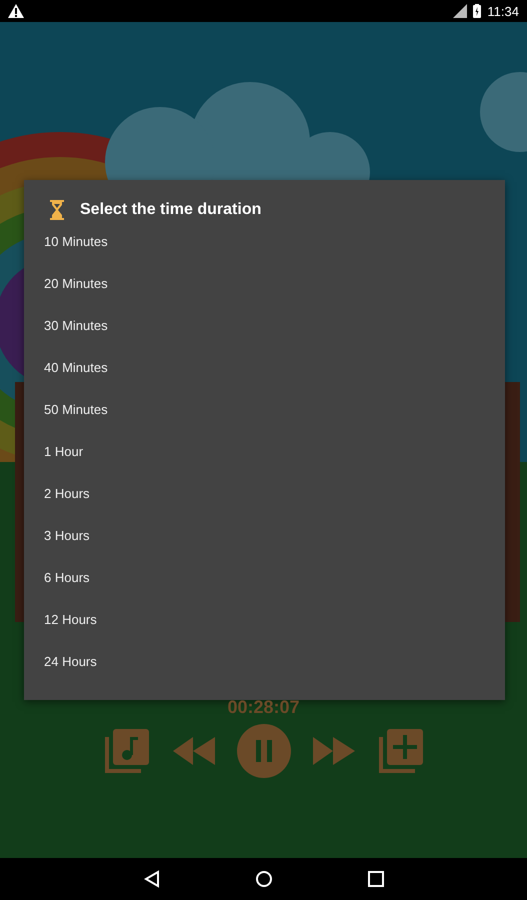 The image size is (527, 900). What do you see at coordinates (264, 284) in the screenshot?
I see `duration-option: 20 Minutes` at bounding box center [264, 284].